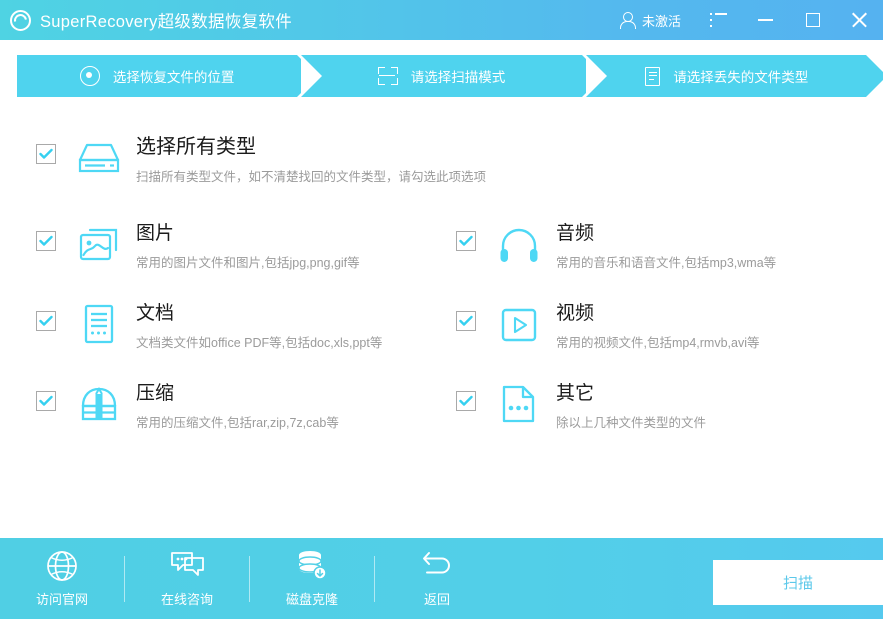  Describe the element at coordinates (259, 326) in the screenshot. I see `file-type-text-document: 文档 文档类文件如office PDF等,包括doc,xls,ppt等` at that location.